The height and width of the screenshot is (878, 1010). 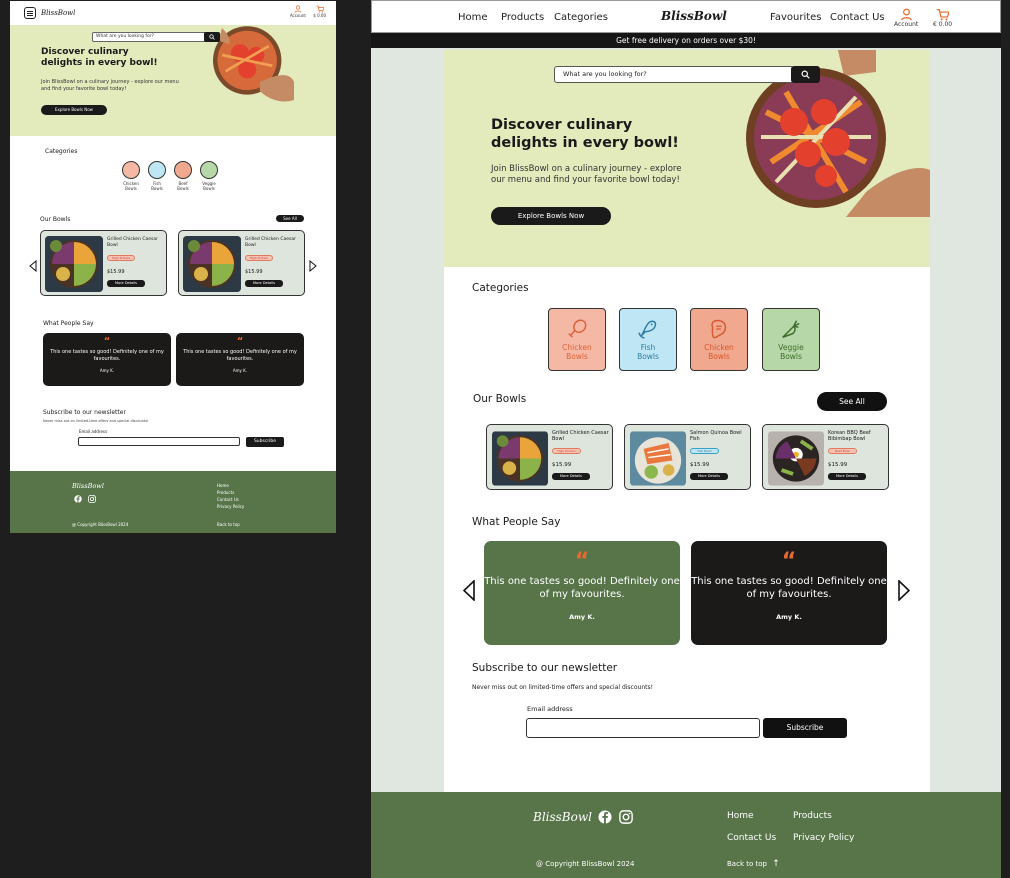 I want to click on bowl-name: Grilled Chicken Caesar Bowl, so click(x=580, y=436).